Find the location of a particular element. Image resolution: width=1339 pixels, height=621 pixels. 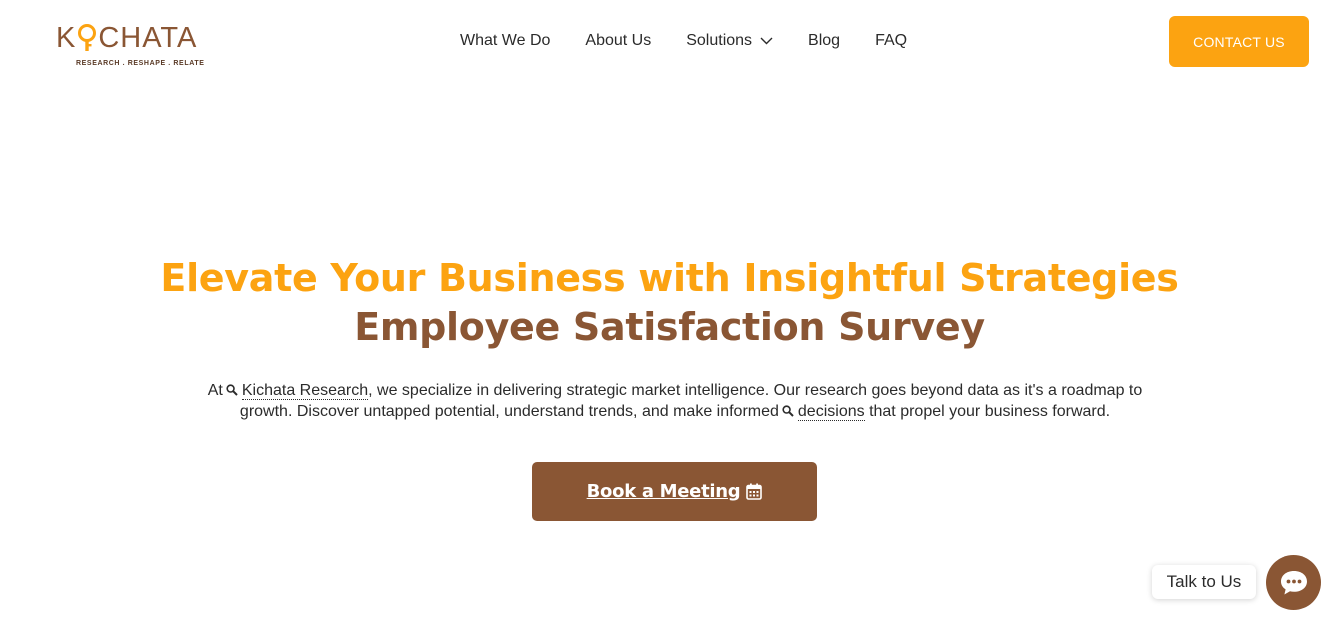

chat-button is located at coordinates (1293, 582).